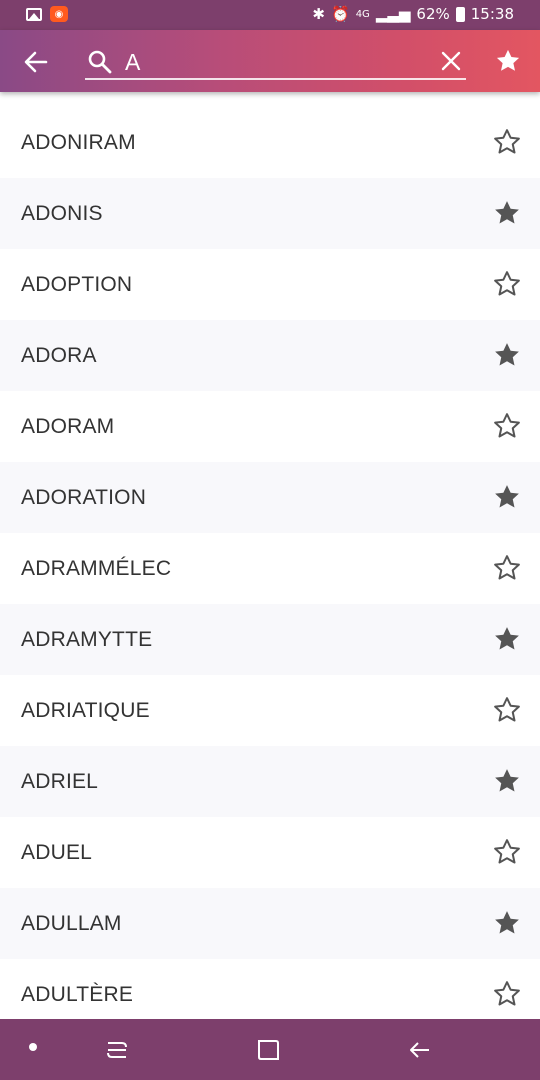 The width and height of the screenshot is (540, 1080). I want to click on list-item: ADULTÈRE, so click(270, 989).